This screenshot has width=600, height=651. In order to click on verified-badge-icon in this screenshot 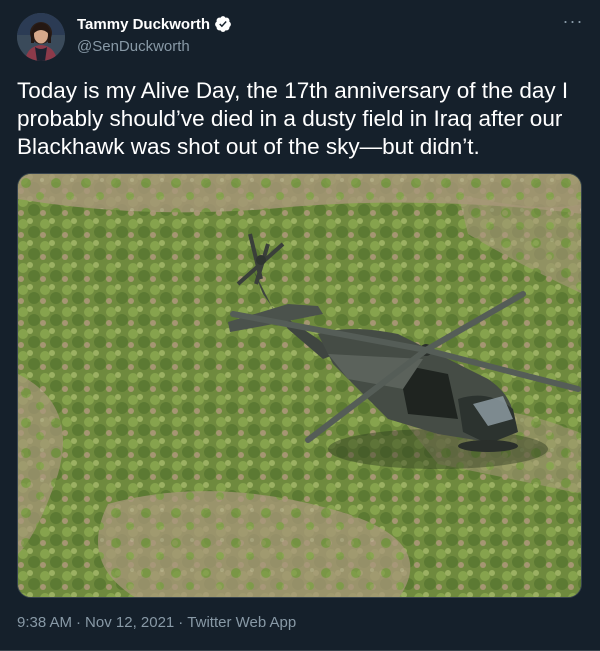, I will do `click(223, 24)`.